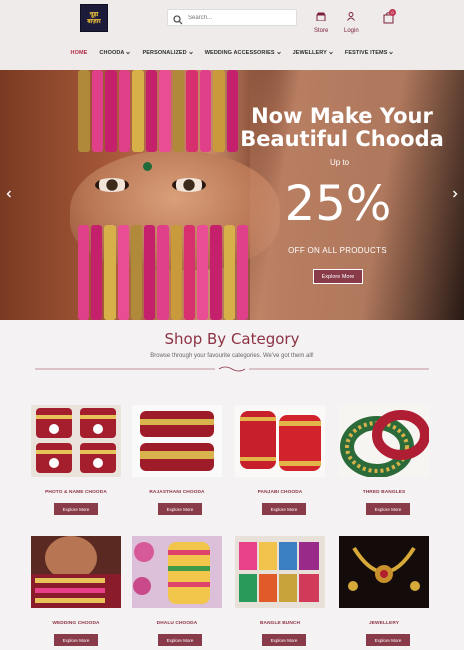 The width and height of the screenshot is (464, 650). Describe the element at coordinates (284, 640) in the screenshot. I see `explore-button-bangle-bunch: Explore More` at that location.